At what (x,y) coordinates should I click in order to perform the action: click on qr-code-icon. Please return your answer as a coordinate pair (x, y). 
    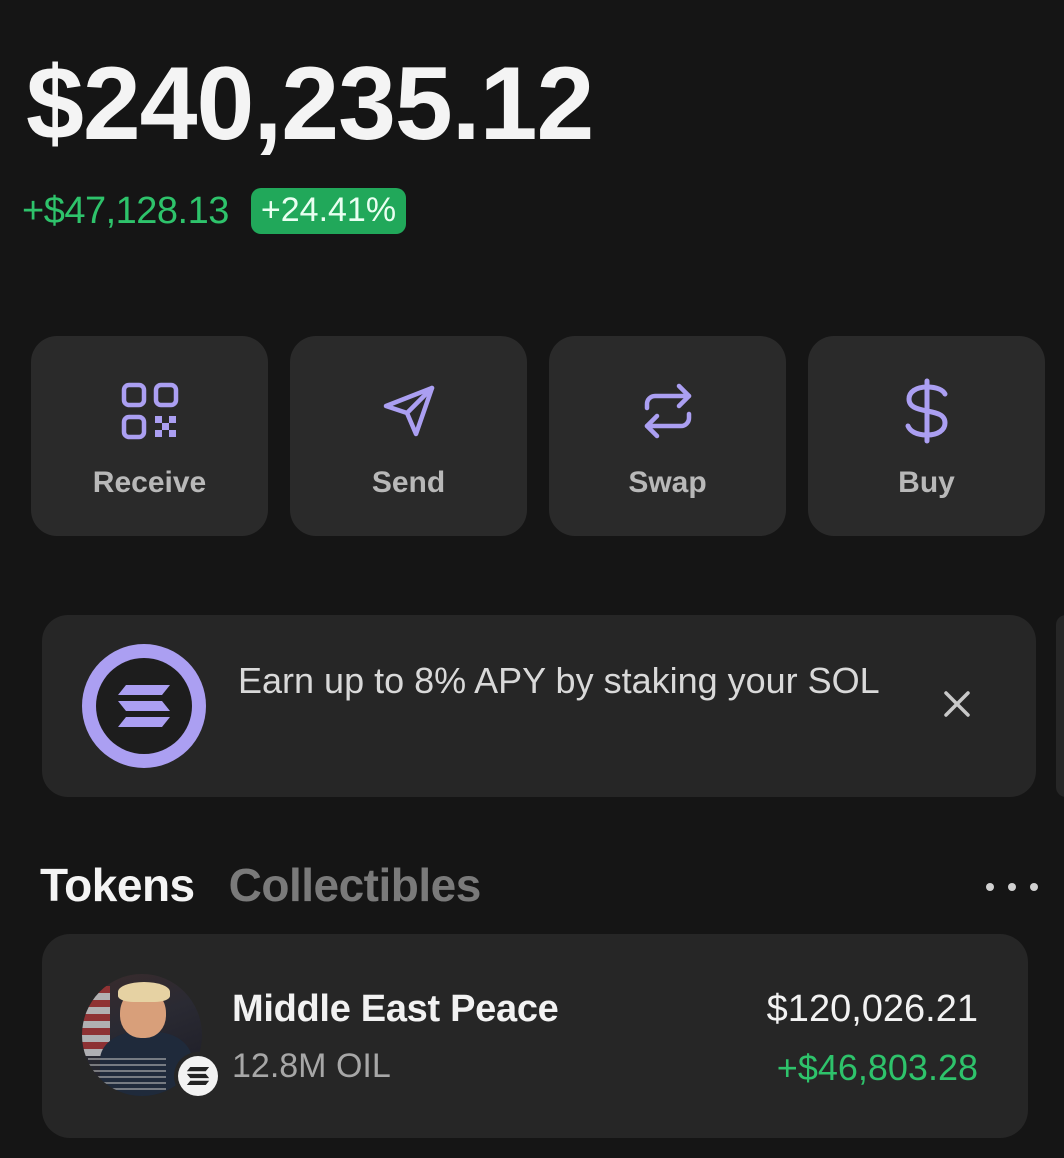
    Looking at the image, I should click on (150, 411).